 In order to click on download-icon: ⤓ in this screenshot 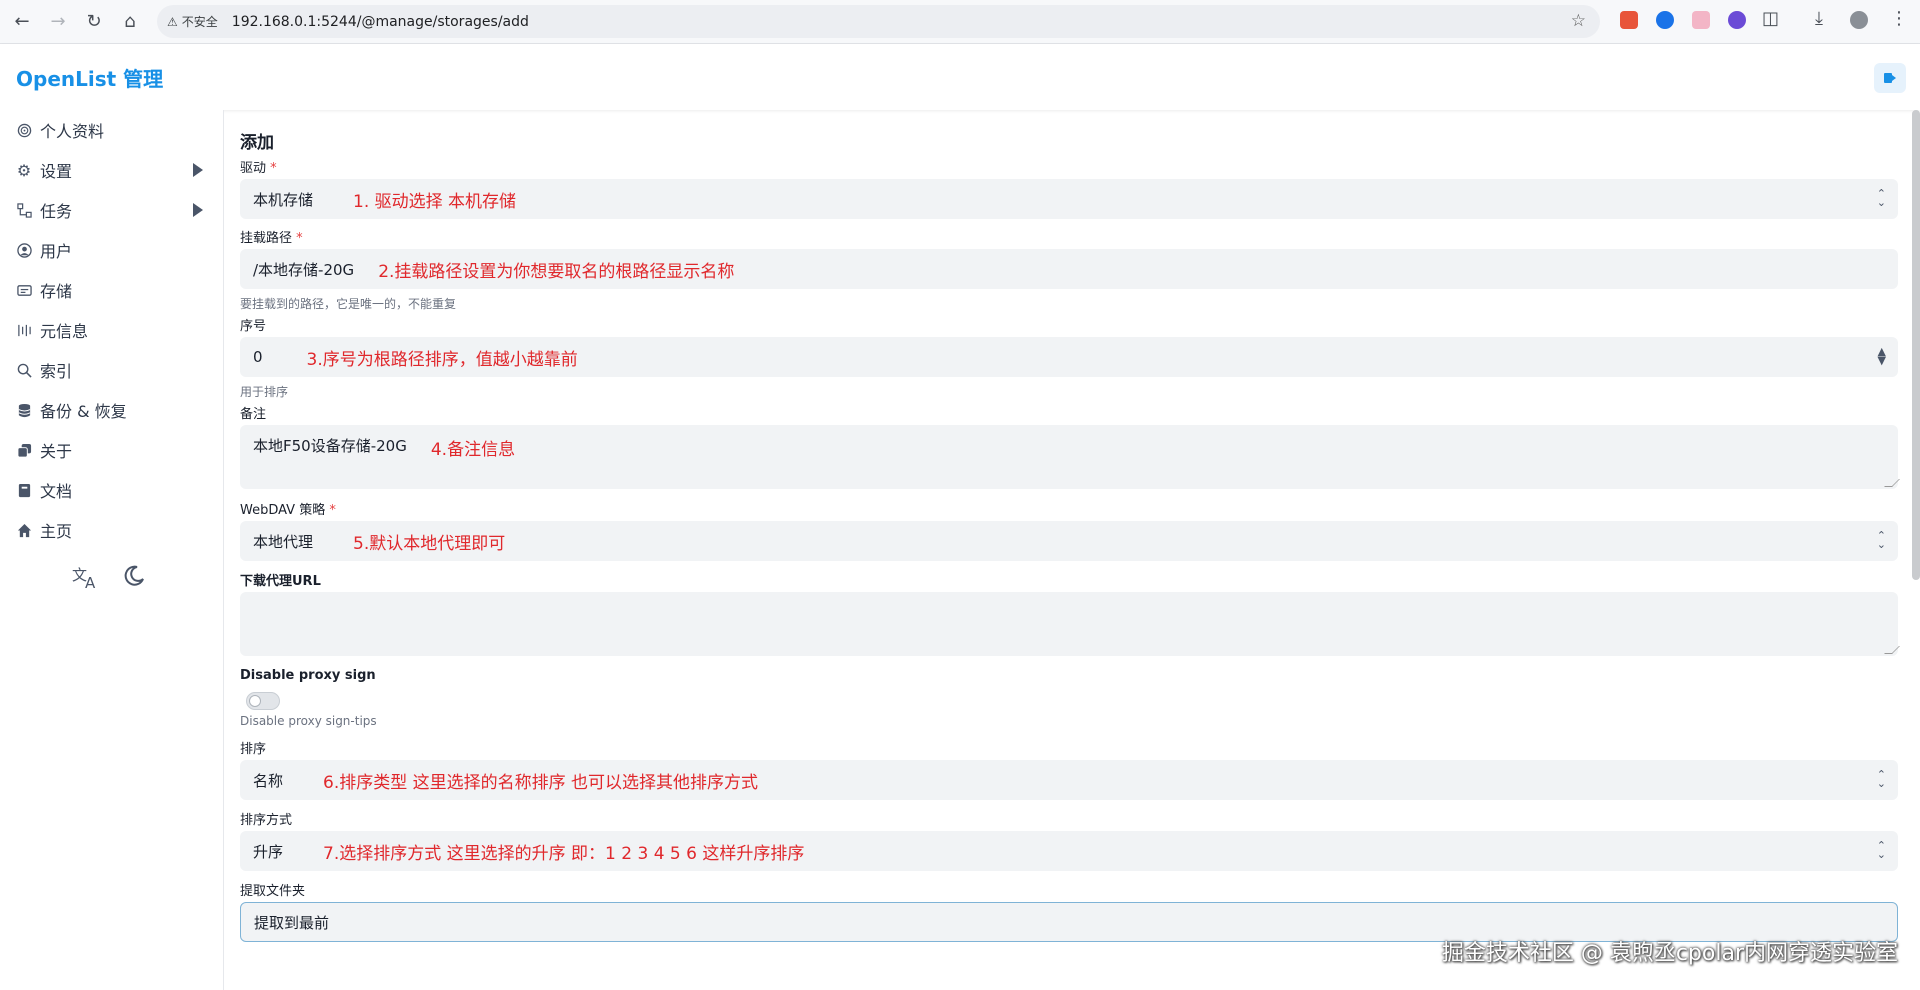, I will do `click(1819, 18)`.